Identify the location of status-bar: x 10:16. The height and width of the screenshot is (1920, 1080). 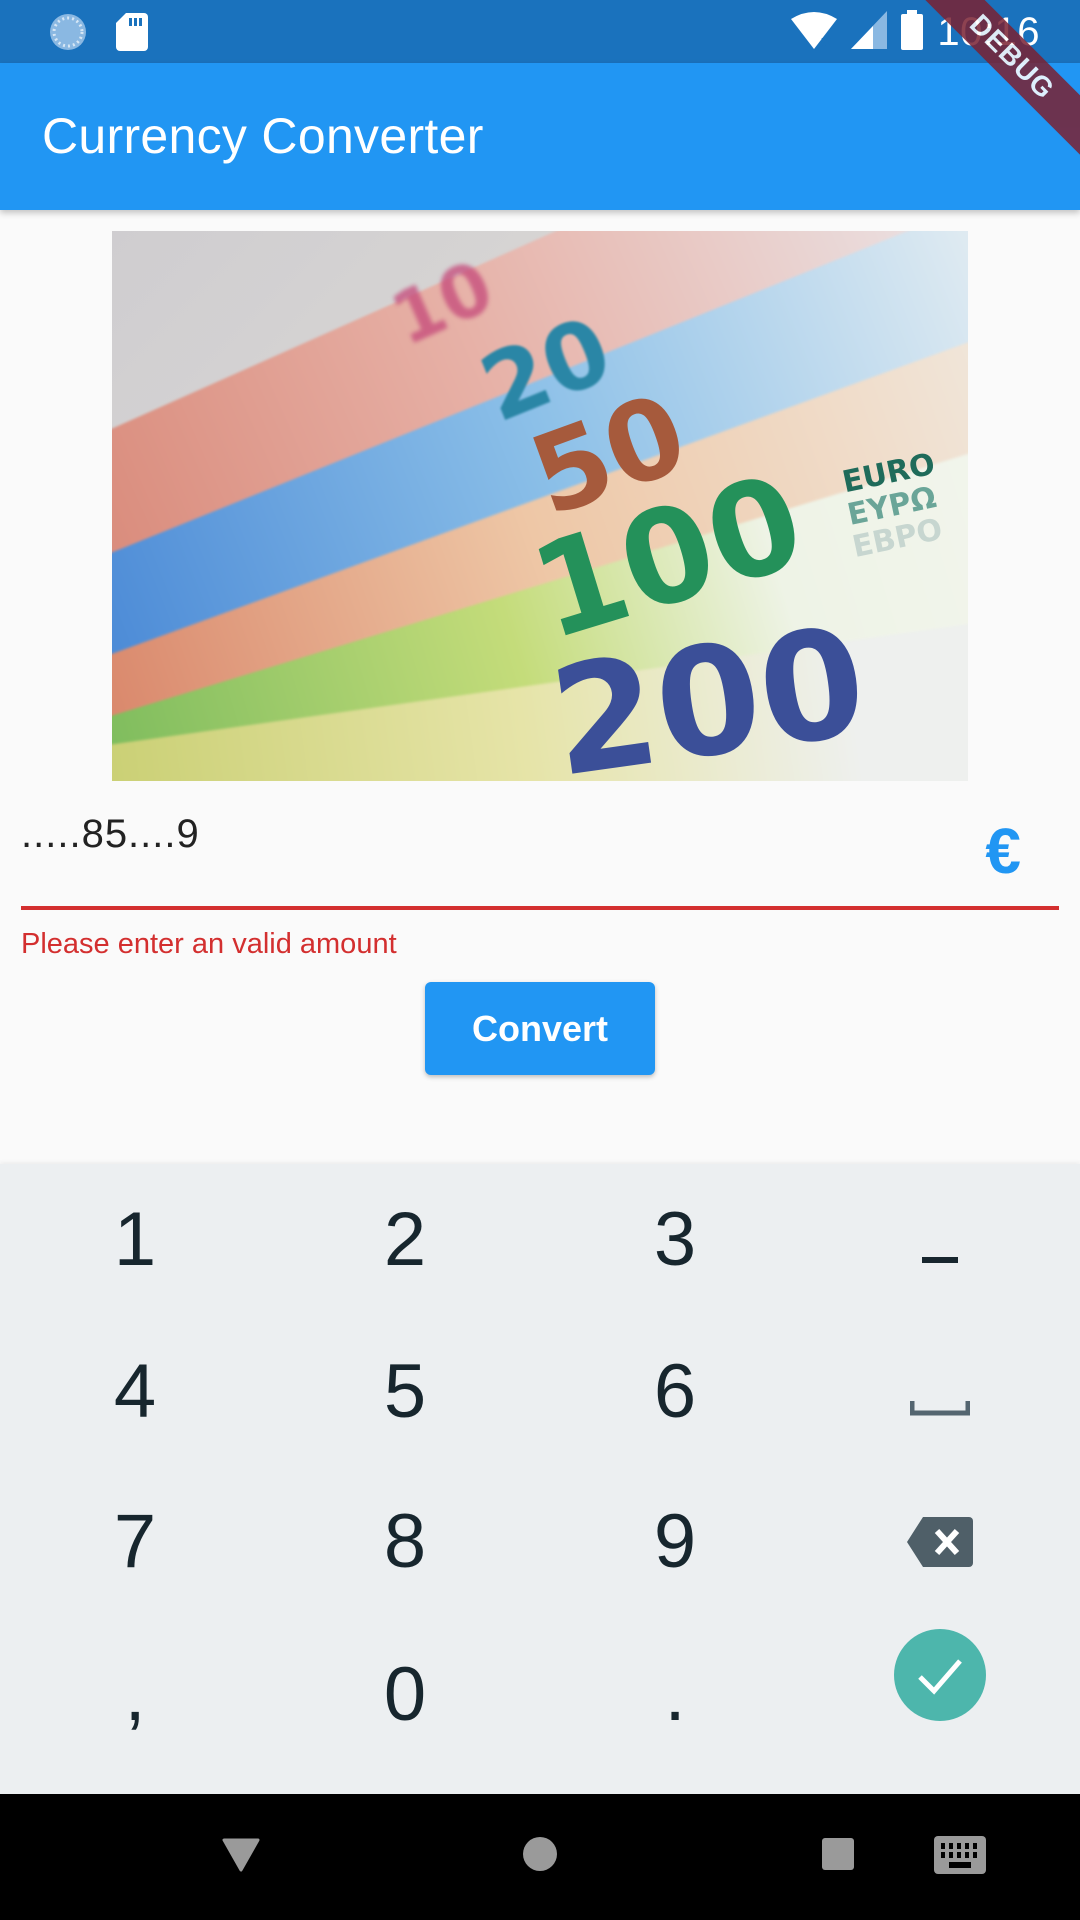
(540, 31).